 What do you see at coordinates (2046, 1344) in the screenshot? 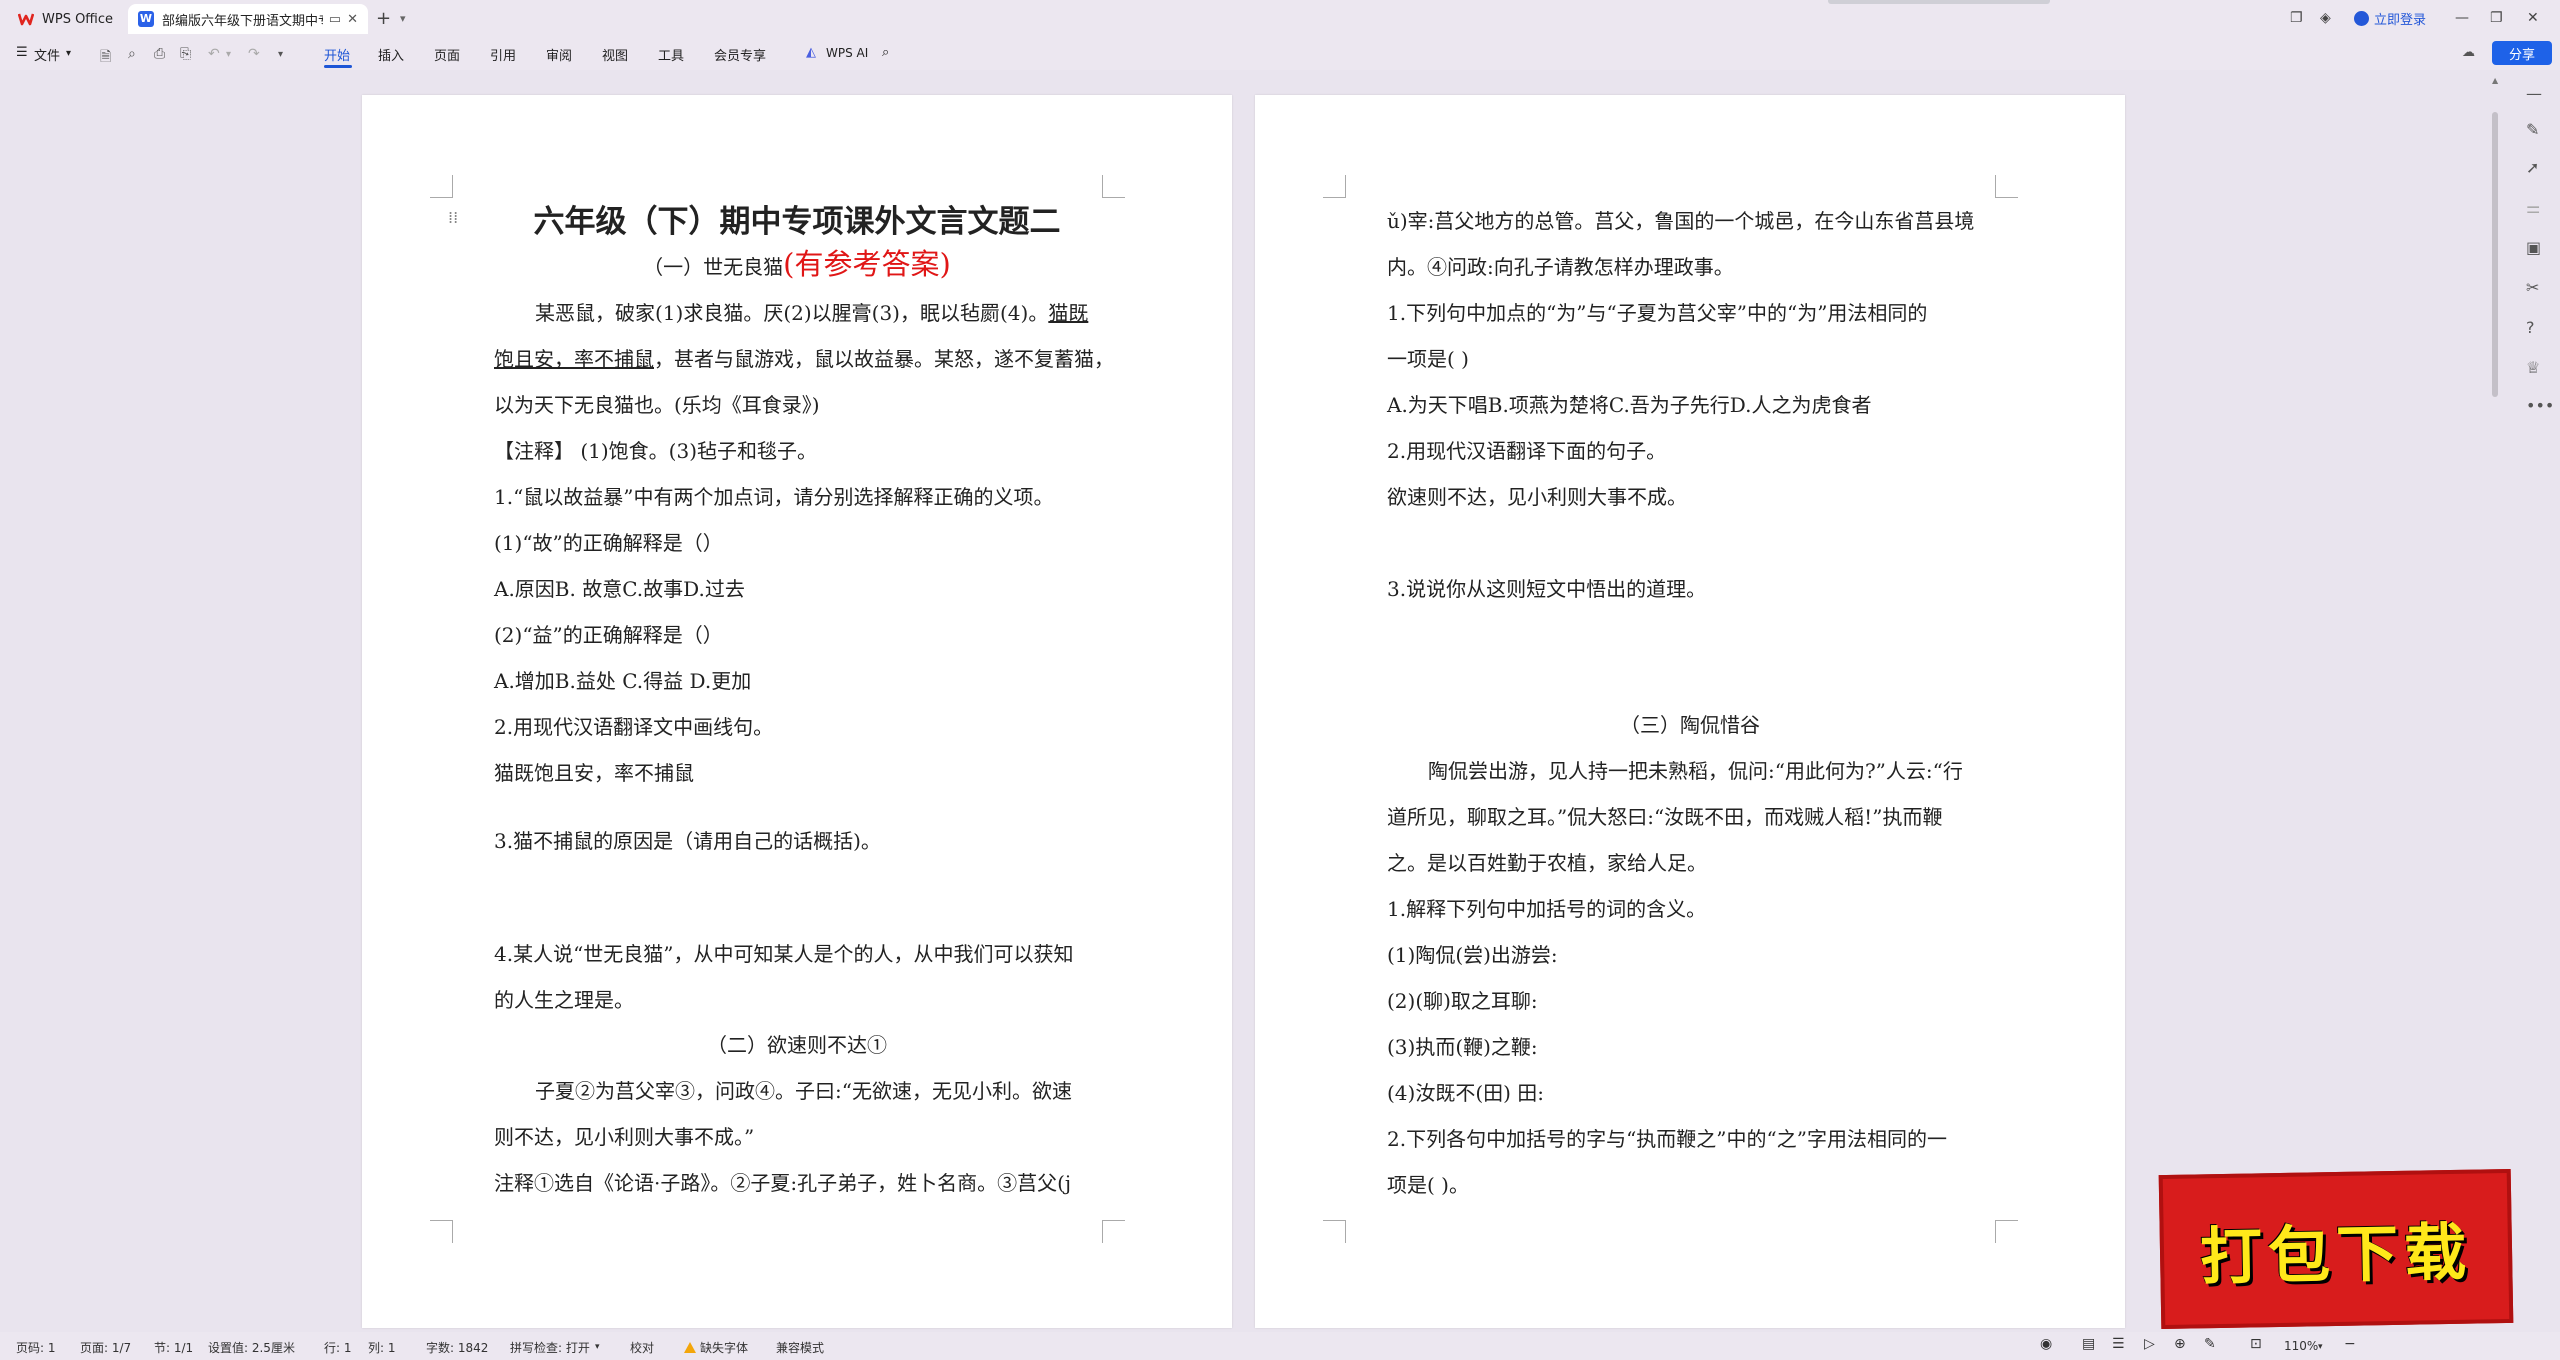
I see `eye-icon: ◉` at bounding box center [2046, 1344].